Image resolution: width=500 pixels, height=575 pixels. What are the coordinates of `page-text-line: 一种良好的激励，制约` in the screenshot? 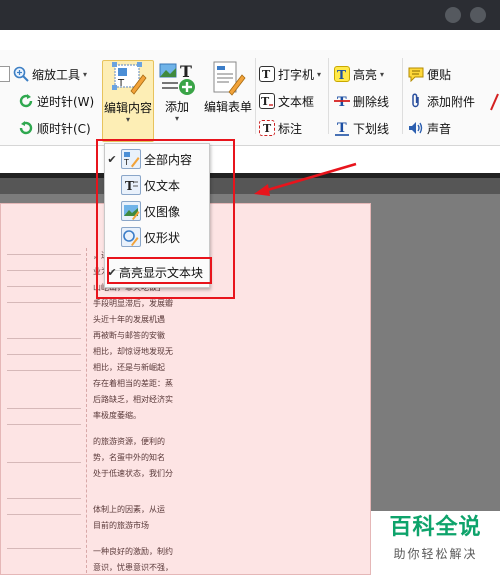 It's located at (133, 551).